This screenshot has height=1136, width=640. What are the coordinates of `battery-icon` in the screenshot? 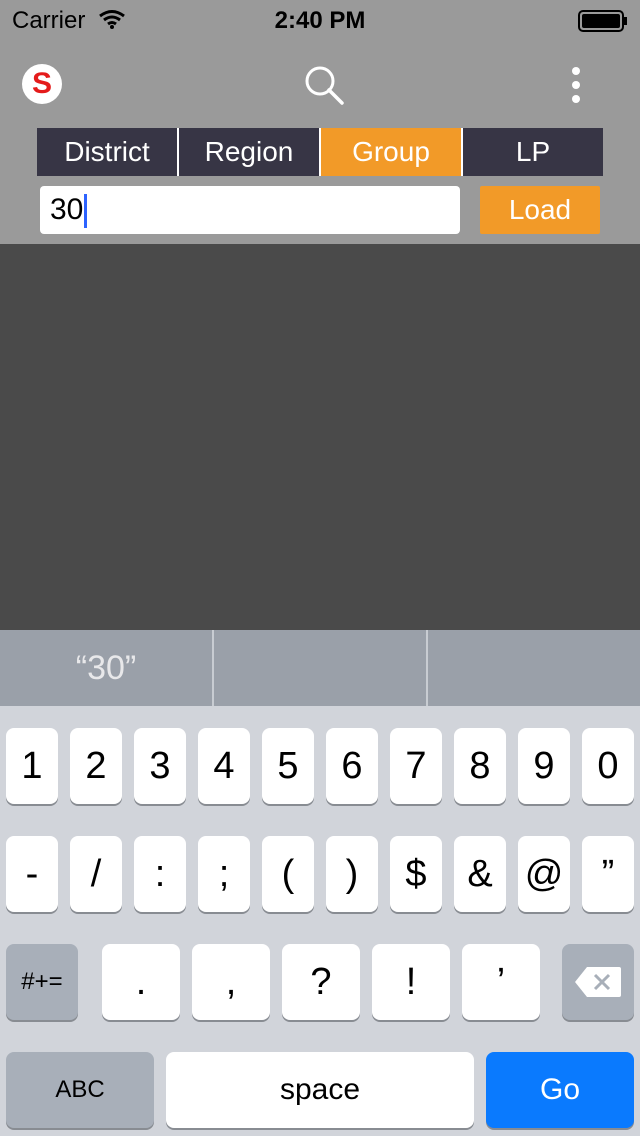 It's located at (602, 21).